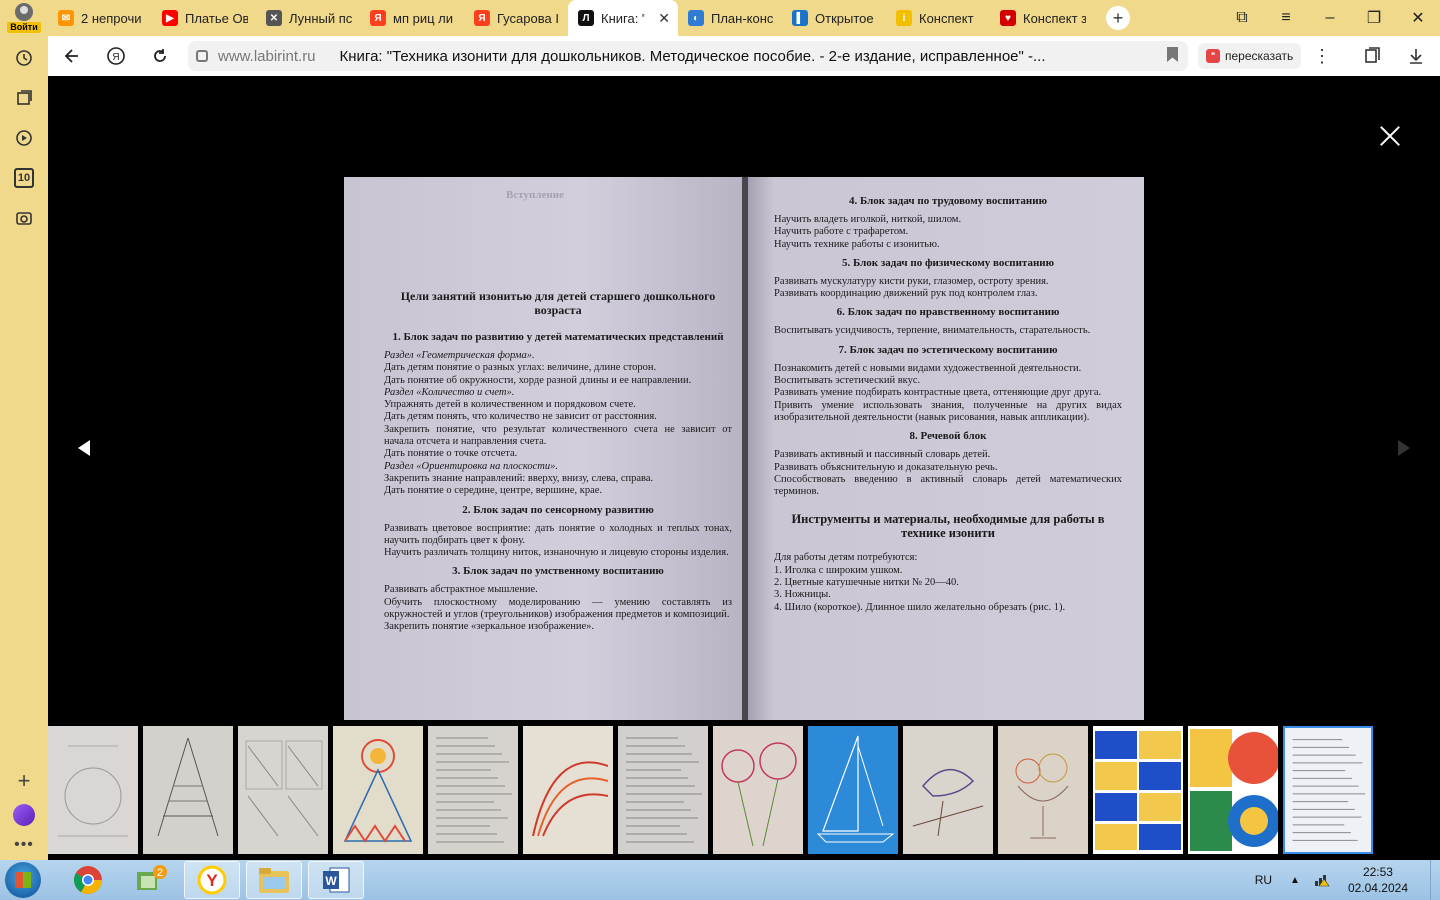 This screenshot has width=1440, height=900. I want to click on chrome-icon, so click(88, 880).